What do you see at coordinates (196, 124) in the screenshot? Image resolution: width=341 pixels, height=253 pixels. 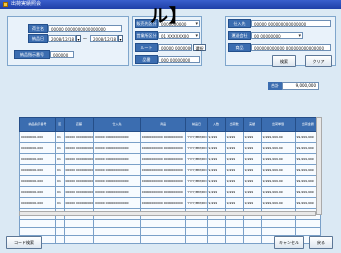 I see `col-header: 納品日` at bounding box center [196, 124].